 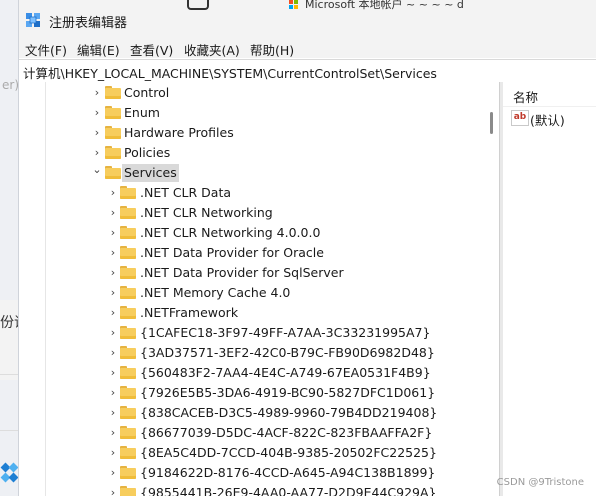 I want to click on menu-view: 查看(V), so click(x=151, y=49).